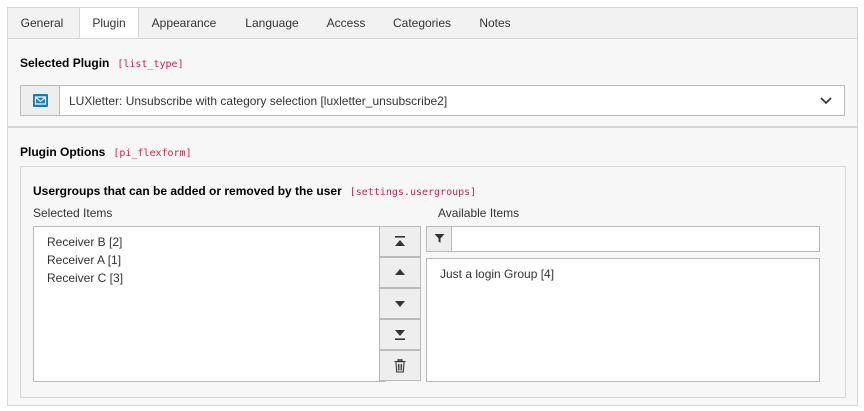  I want to click on list-item: Receiver A [1], so click(84, 260).